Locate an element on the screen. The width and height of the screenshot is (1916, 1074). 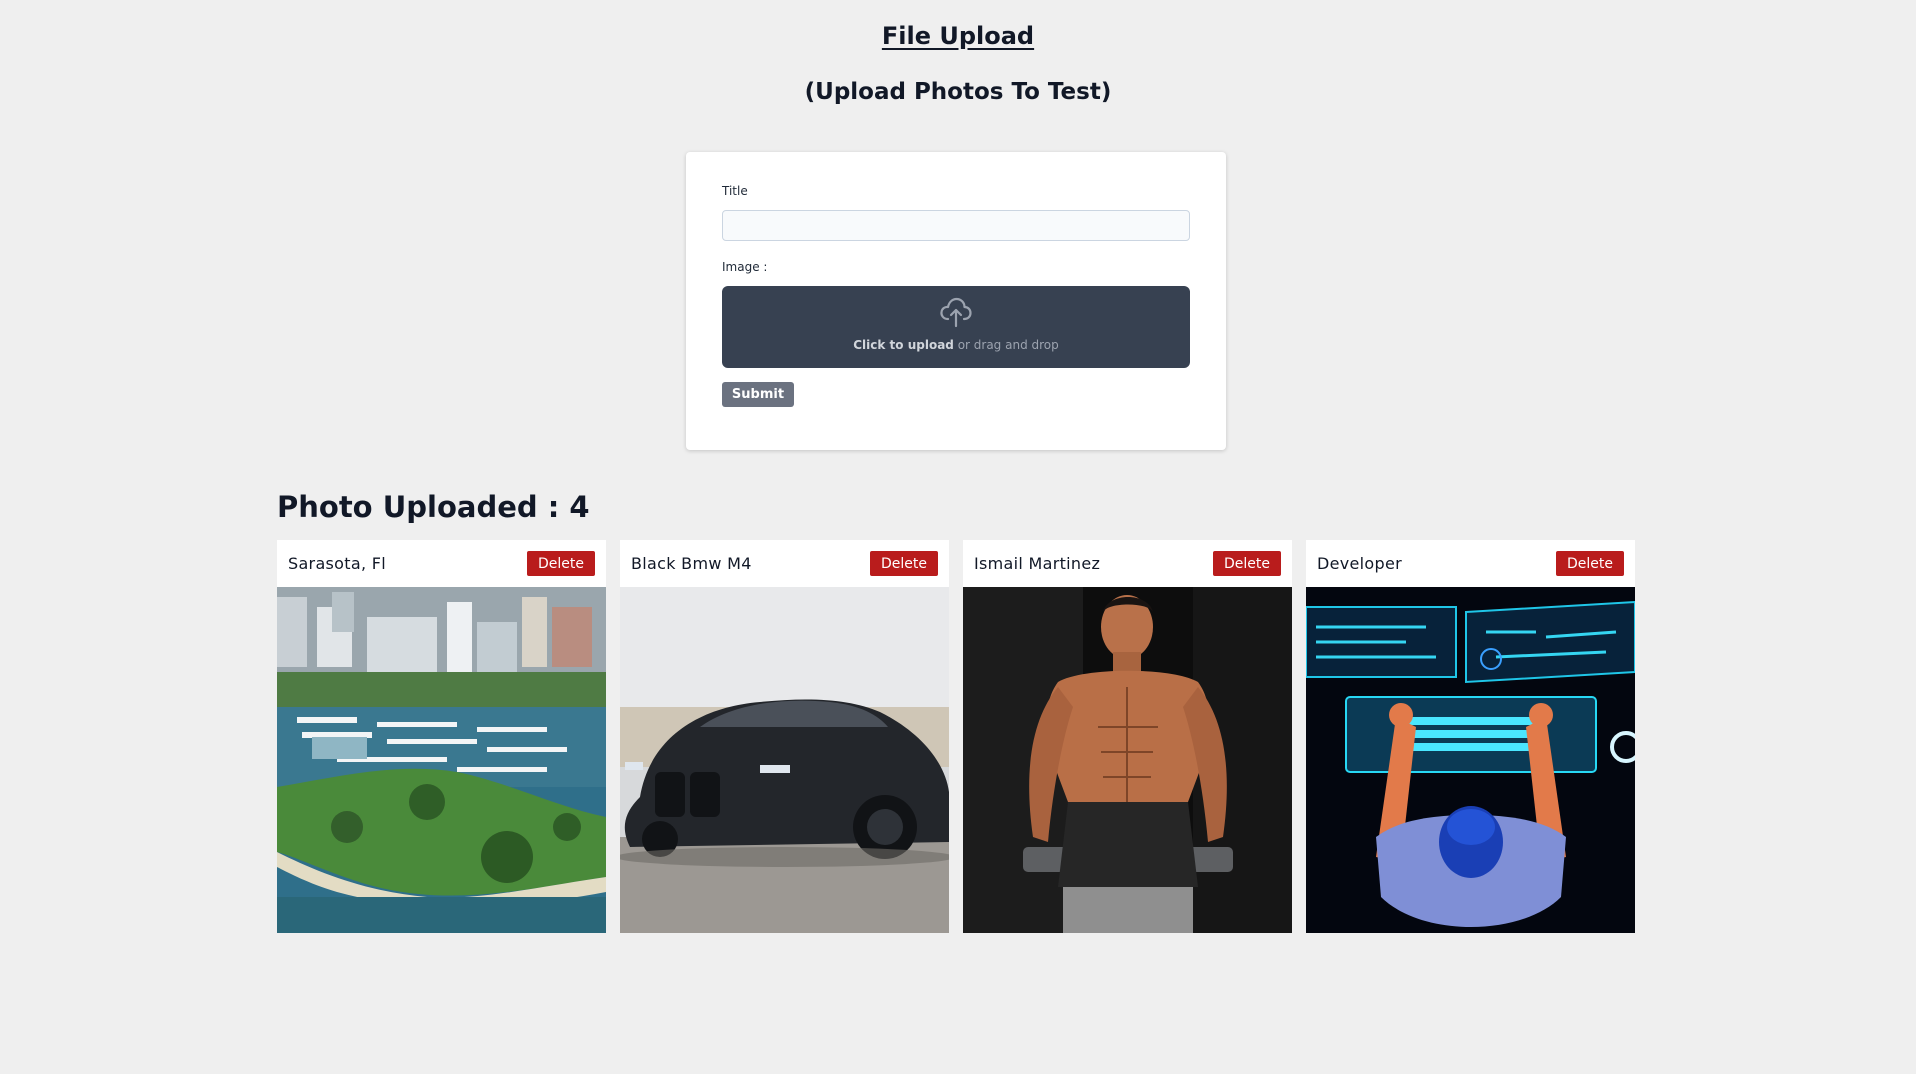
photo-title: Sarasota, Fl is located at coordinates (337, 563).